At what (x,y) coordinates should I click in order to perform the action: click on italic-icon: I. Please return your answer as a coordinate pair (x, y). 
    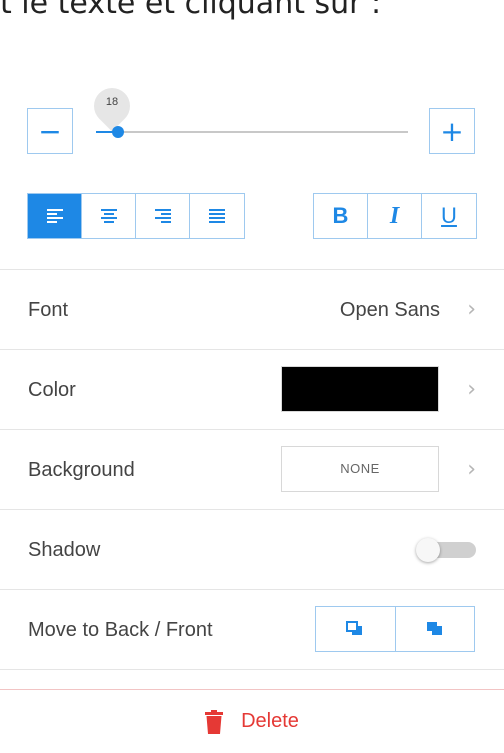
    Looking at the image, I should click on (394, 215).